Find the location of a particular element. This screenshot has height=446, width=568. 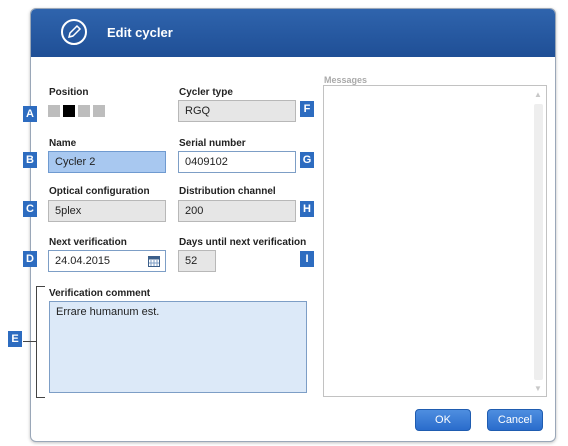

days-until-next-verification-label: Days until next verification is located at coordinates (243, 242).